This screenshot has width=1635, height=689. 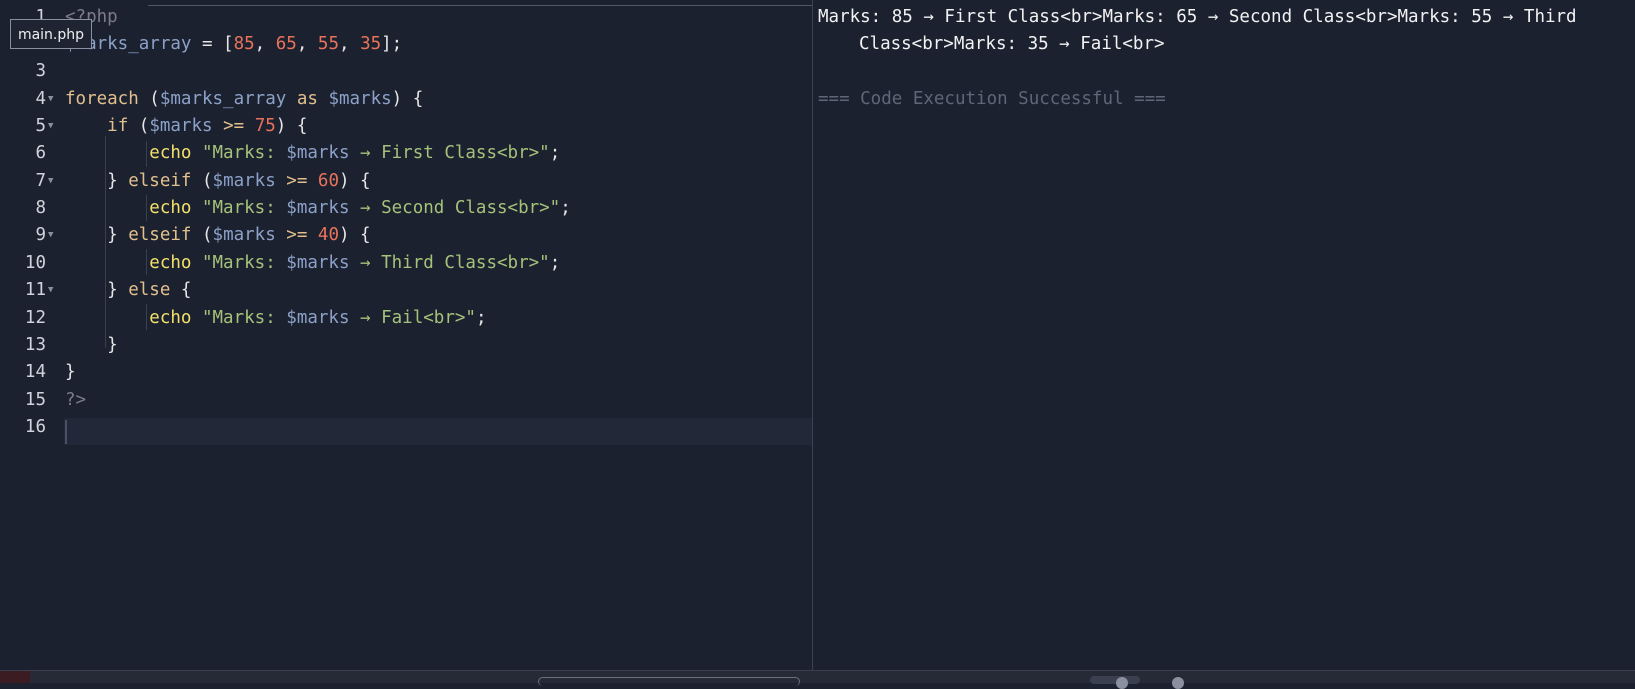 What do you see at coordinates (265, 126) in the screenshot?
I see `number-token: 75` at bounding box center [265, 126].